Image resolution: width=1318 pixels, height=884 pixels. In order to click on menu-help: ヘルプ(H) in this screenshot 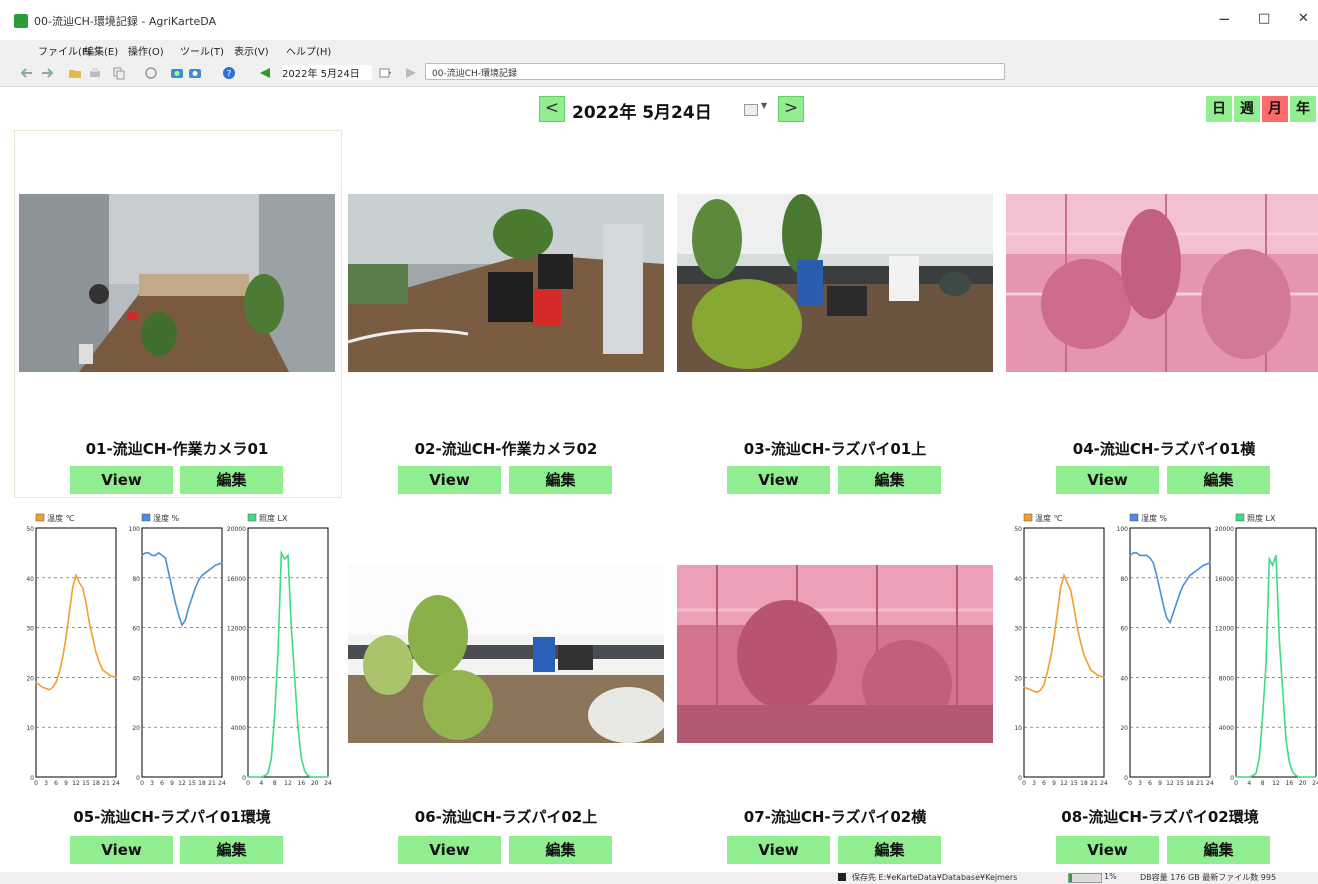, I will do `click(308, 50)`.